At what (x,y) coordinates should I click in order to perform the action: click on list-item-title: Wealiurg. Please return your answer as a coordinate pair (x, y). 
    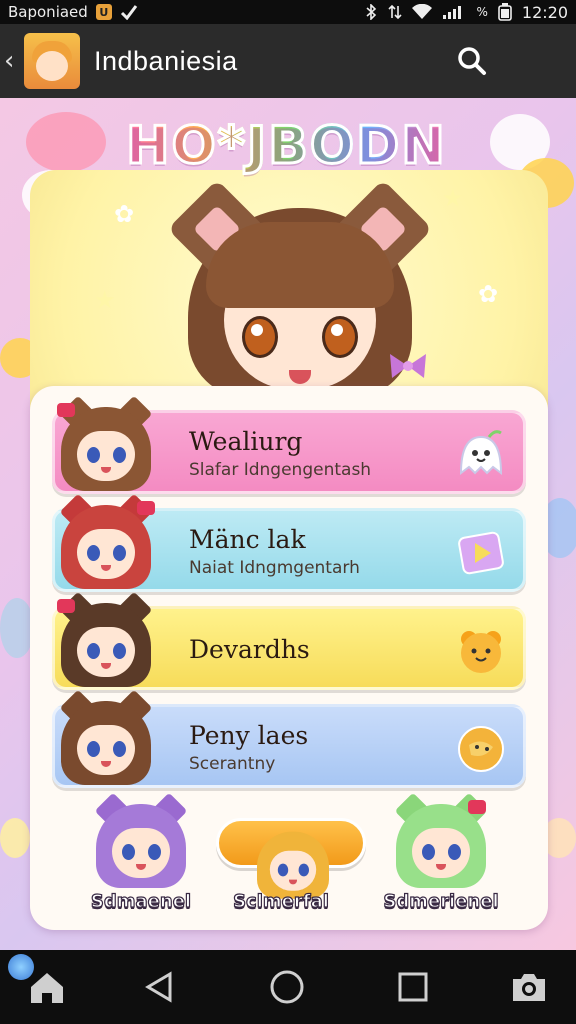
    Looking at the image, I should click on (246, 441).